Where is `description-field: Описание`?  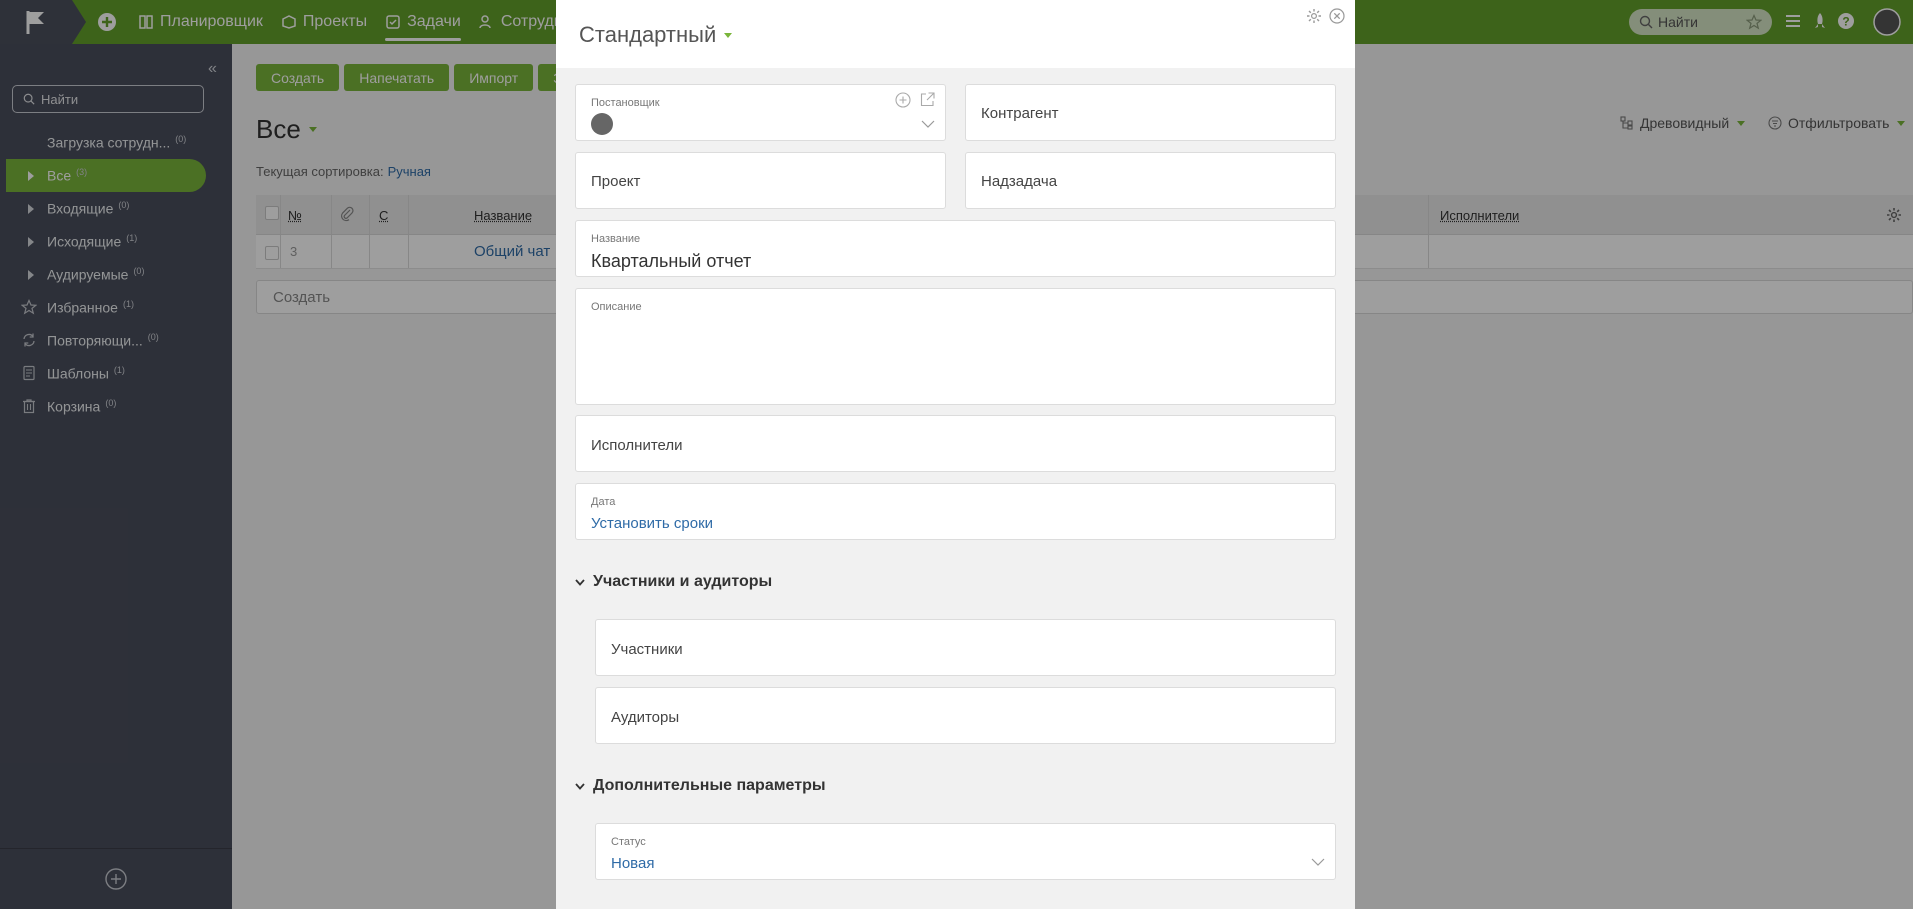
description-field: Описание is located at coordinates (955, 346).